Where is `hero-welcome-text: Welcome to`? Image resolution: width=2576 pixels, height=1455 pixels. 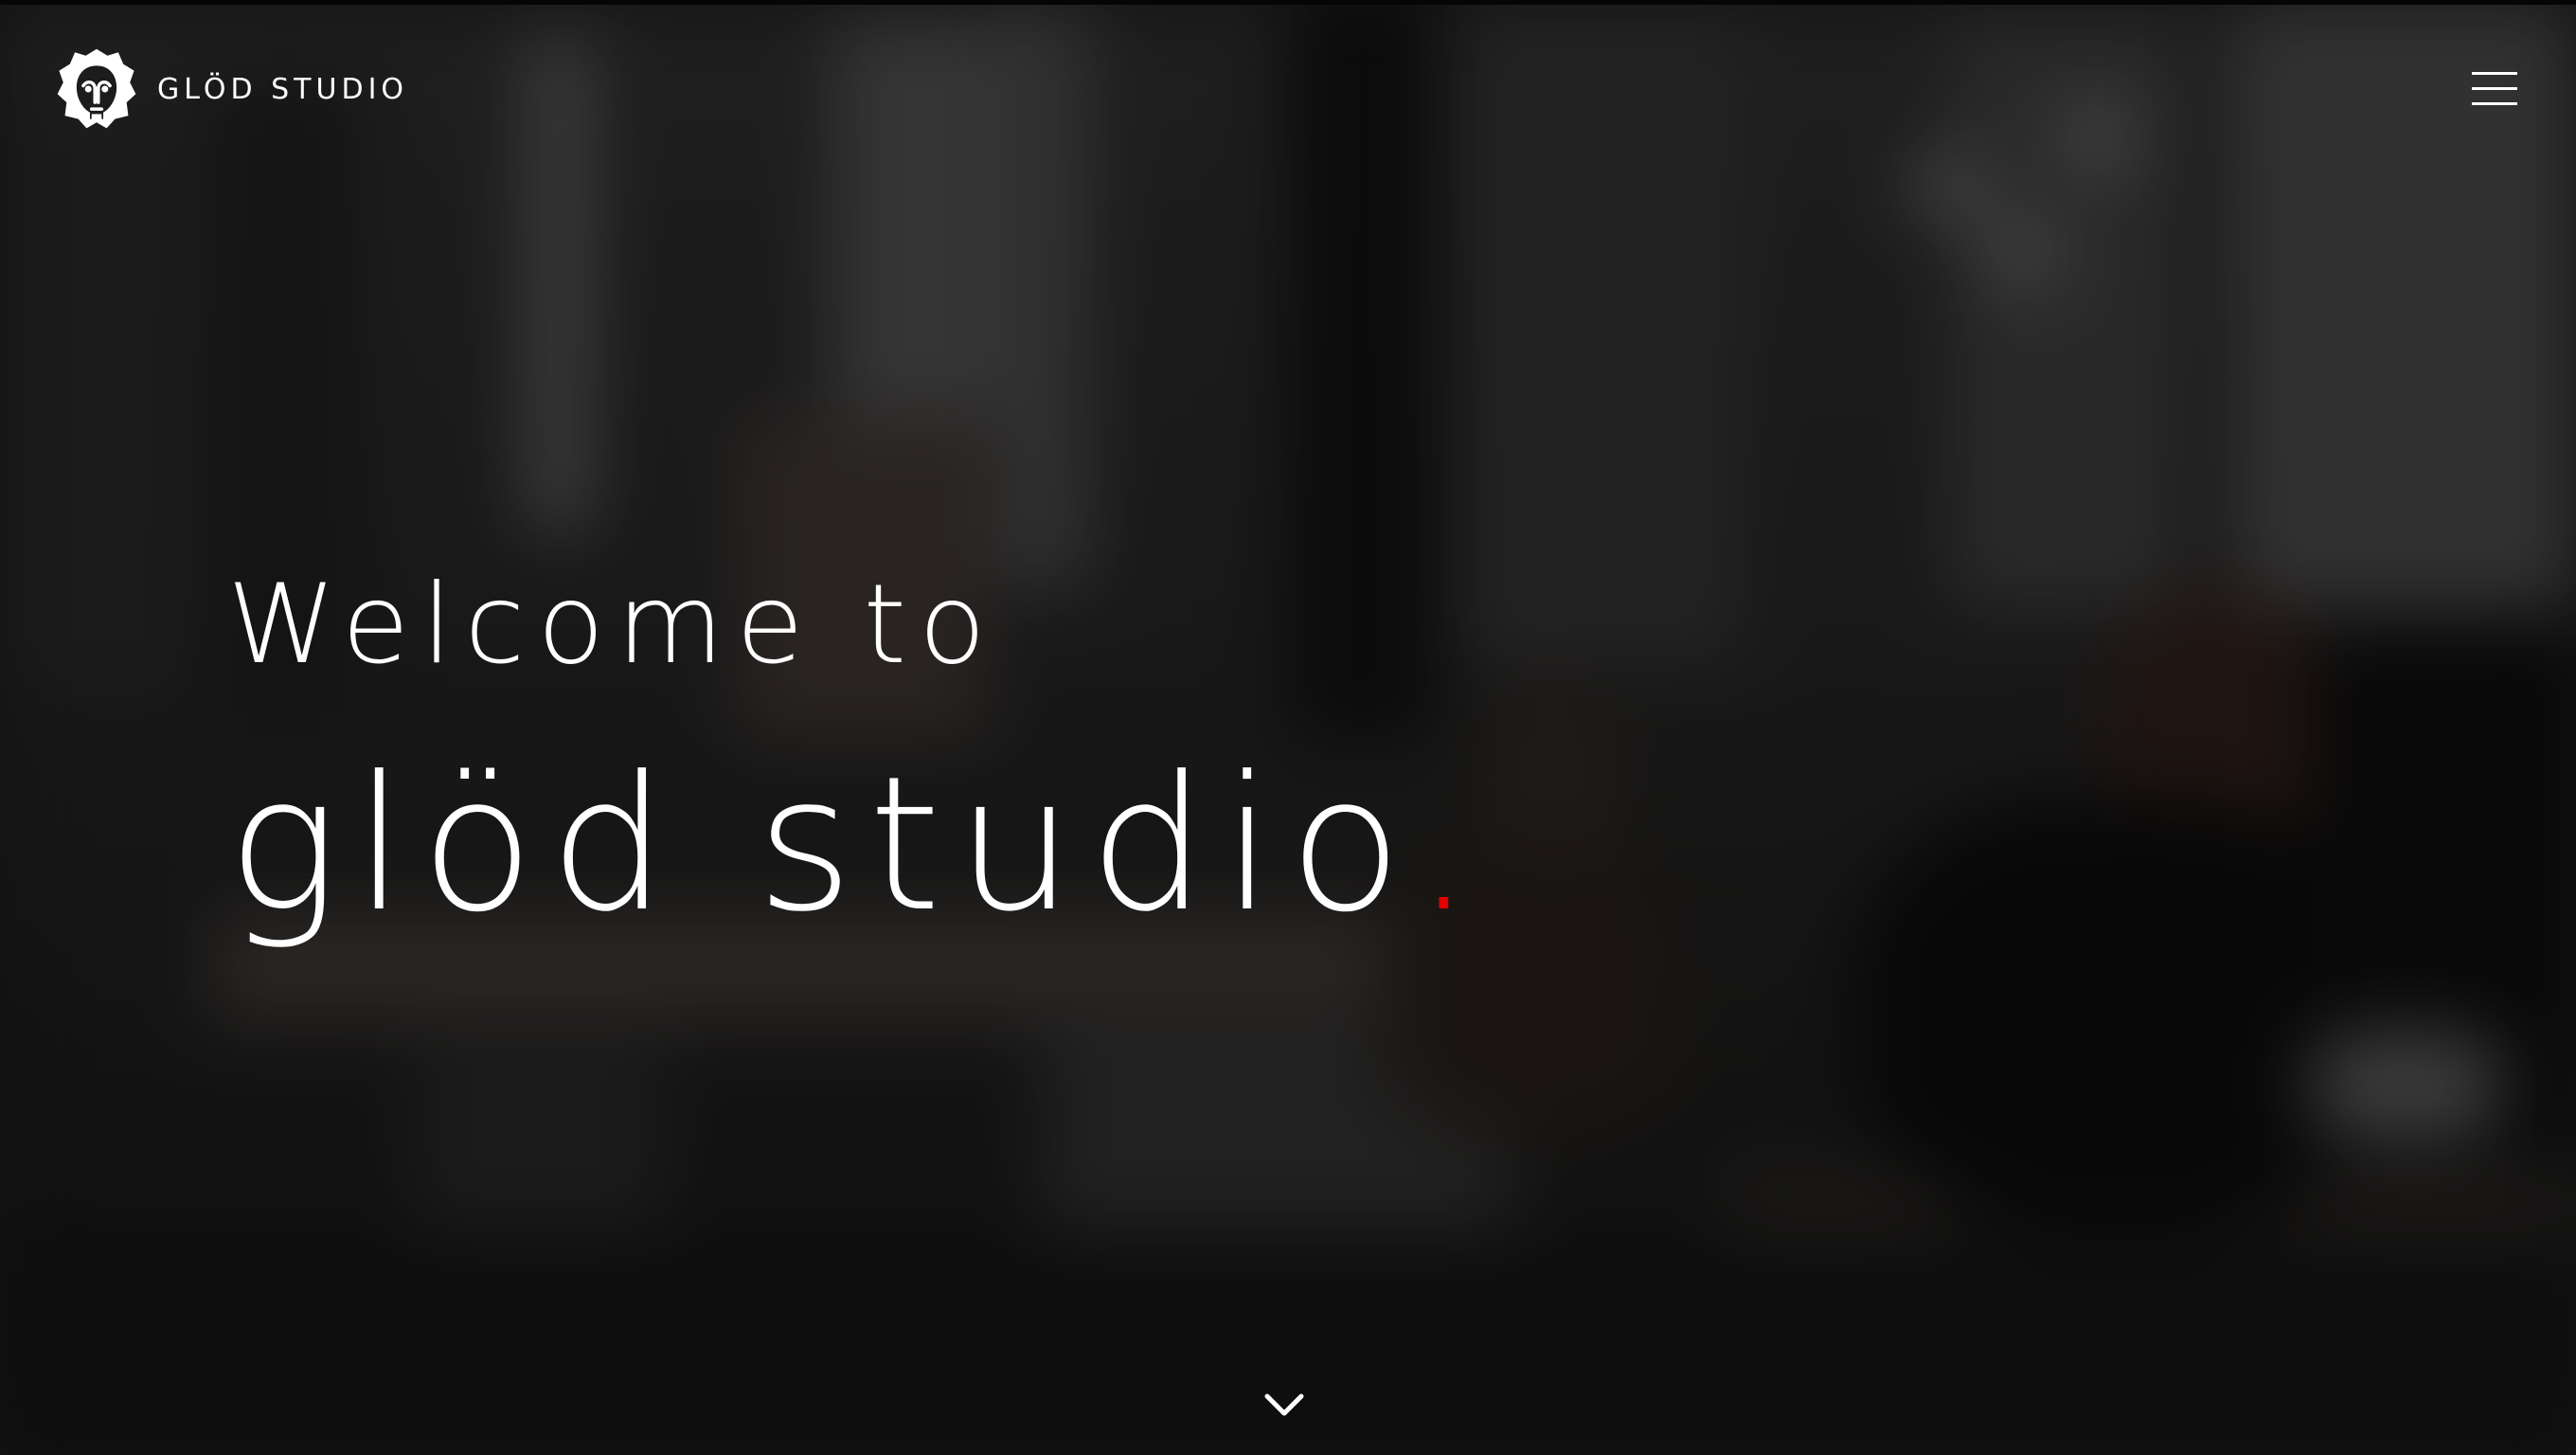
hero-welcome-text: Welcome to is located at coordinates (612, 625).